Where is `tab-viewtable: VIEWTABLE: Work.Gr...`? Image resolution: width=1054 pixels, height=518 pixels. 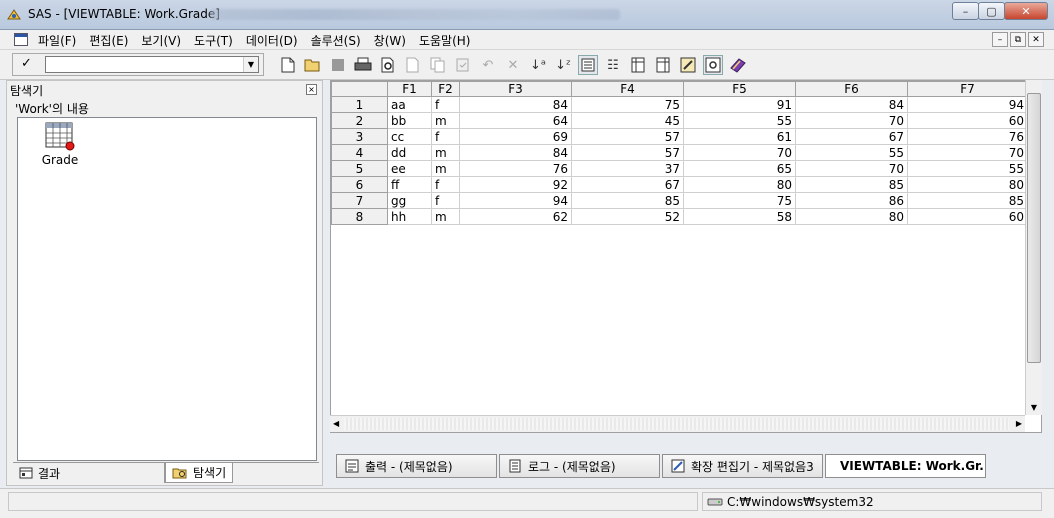 tab-viewtable: VIEWTABLE: Work.Gr... is located at coordinates (905, 466).